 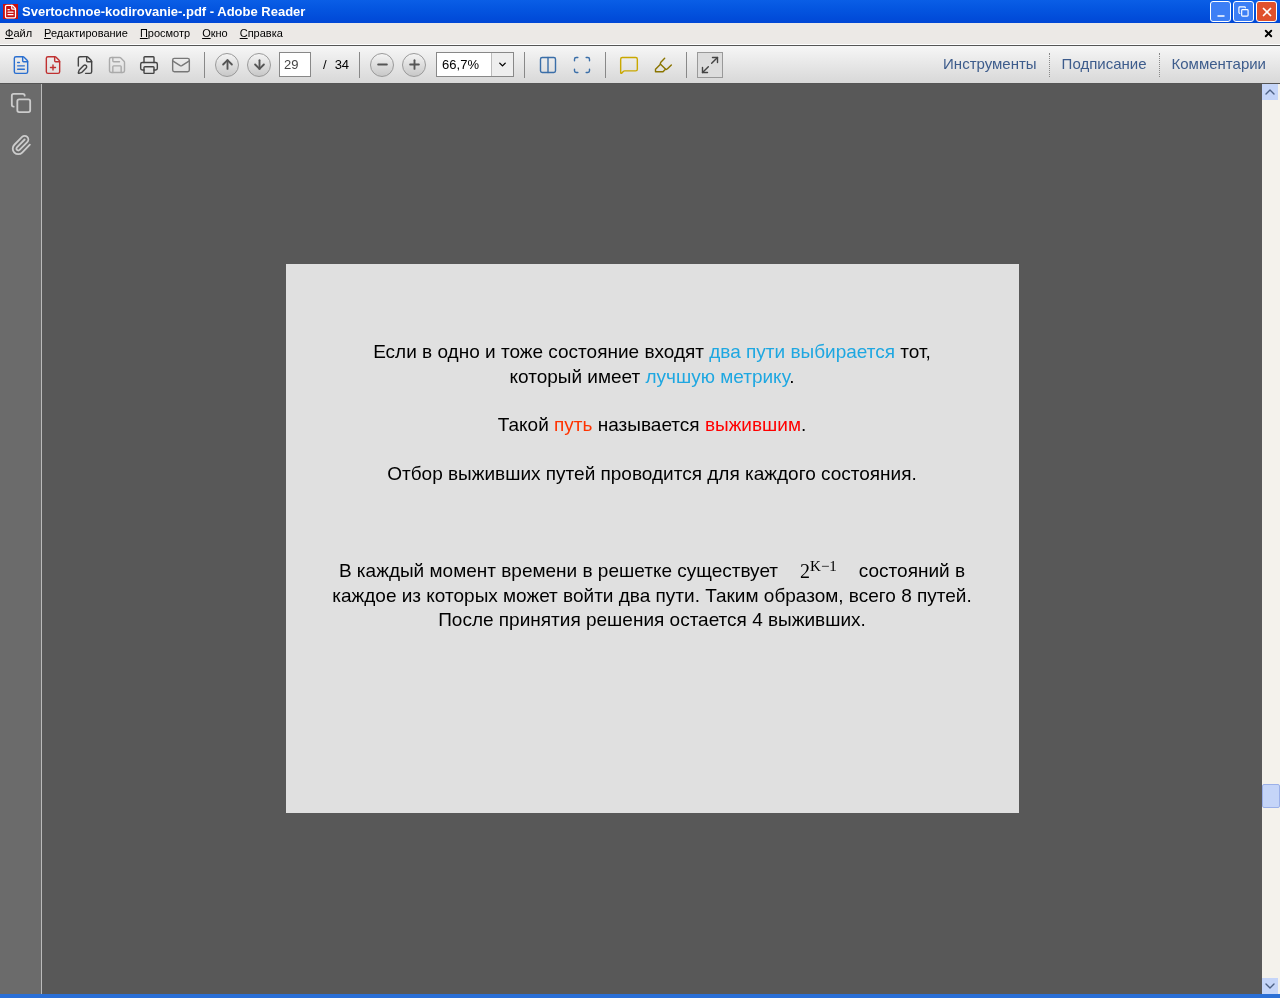 I want to click on close-button, so click(x=1266, y=11).